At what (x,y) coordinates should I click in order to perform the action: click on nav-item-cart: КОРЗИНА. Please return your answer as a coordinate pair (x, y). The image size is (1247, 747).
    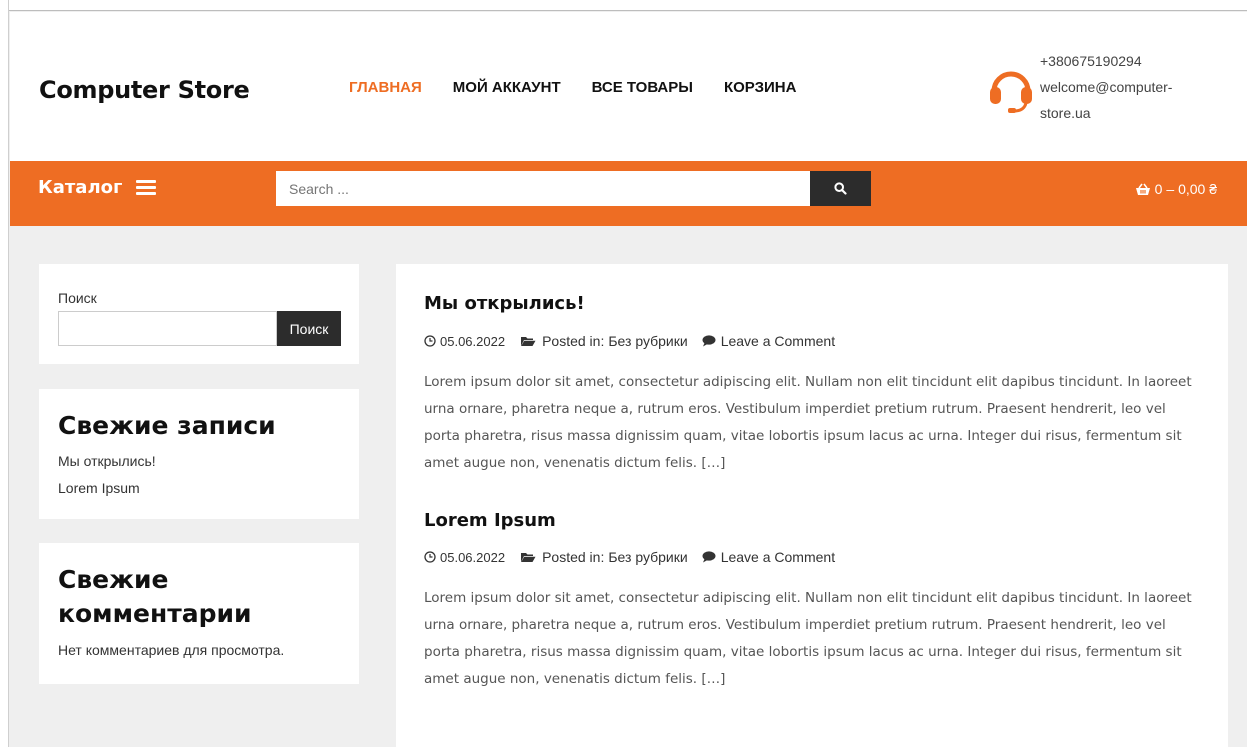
    Looking at the image, I should click on (760, 87).